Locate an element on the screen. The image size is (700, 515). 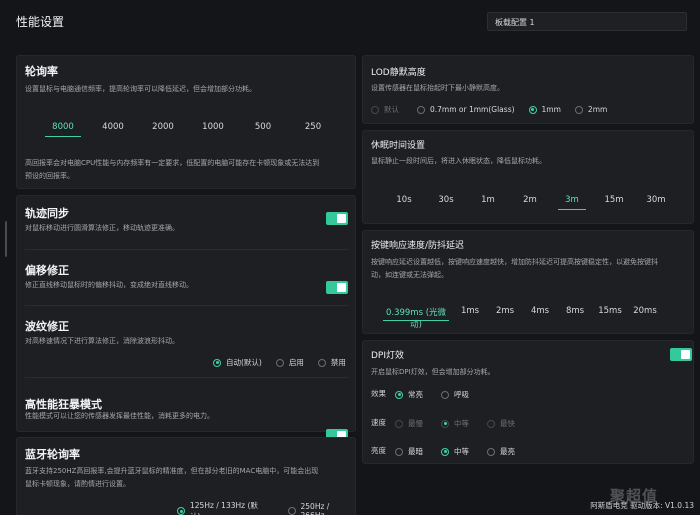
sleep-title: 休眠时间设置 is located at coordinates (398, 146).